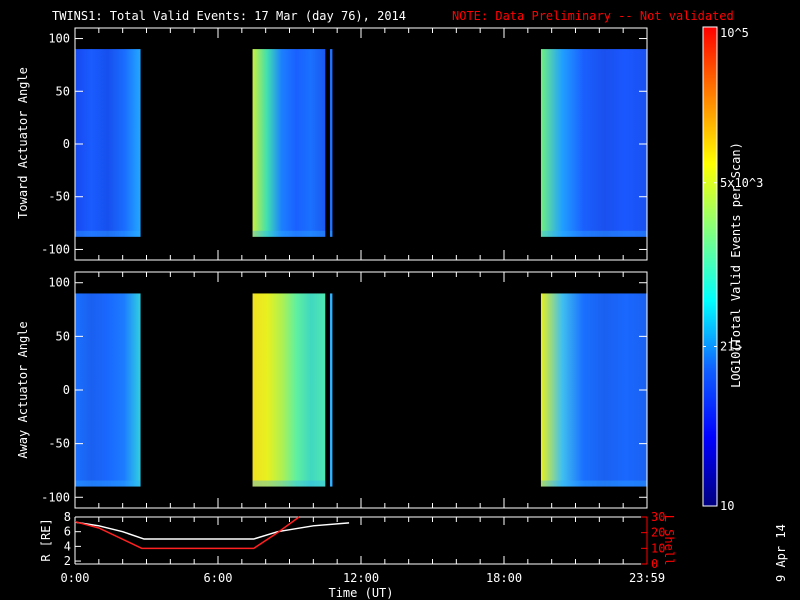  I want to click on lshell-tick-label: 10, so click(658, 548).